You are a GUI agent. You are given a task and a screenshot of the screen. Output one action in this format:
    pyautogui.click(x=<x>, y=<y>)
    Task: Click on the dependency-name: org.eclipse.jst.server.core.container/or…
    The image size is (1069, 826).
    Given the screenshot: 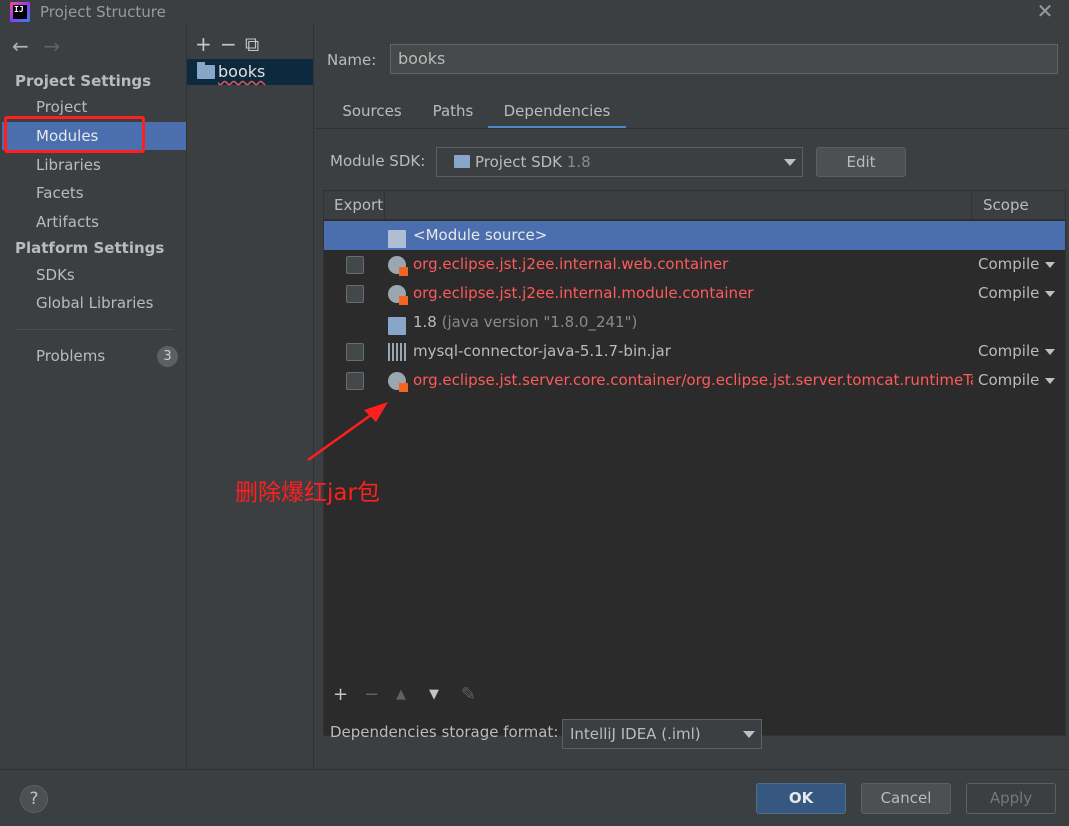 What is the action you would take?
    pyautogui.click(x=693, y=380)
    